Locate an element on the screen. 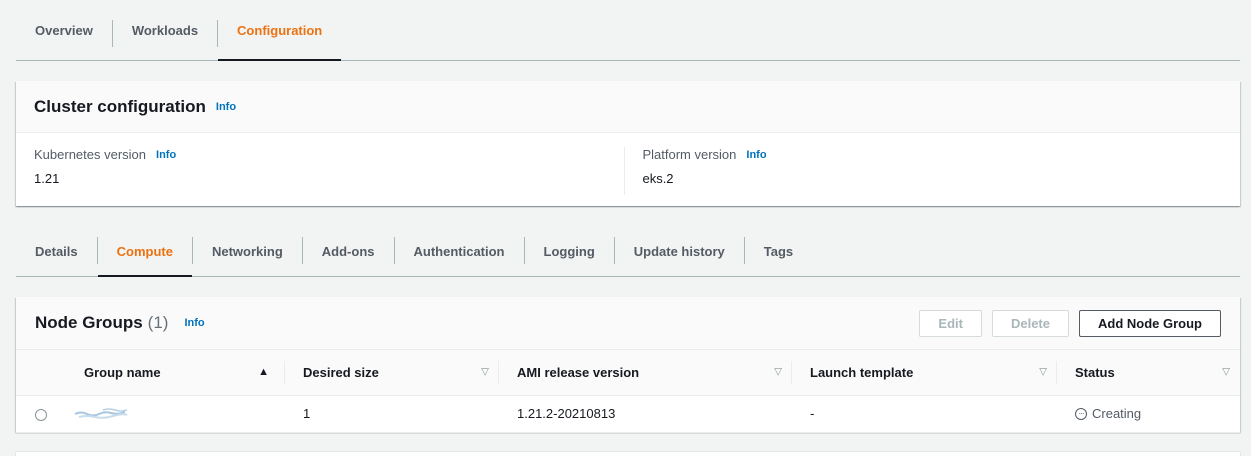  table-row: 1 1.21.2-20210813 - ··· Creating is located at coordinates (628, 414).